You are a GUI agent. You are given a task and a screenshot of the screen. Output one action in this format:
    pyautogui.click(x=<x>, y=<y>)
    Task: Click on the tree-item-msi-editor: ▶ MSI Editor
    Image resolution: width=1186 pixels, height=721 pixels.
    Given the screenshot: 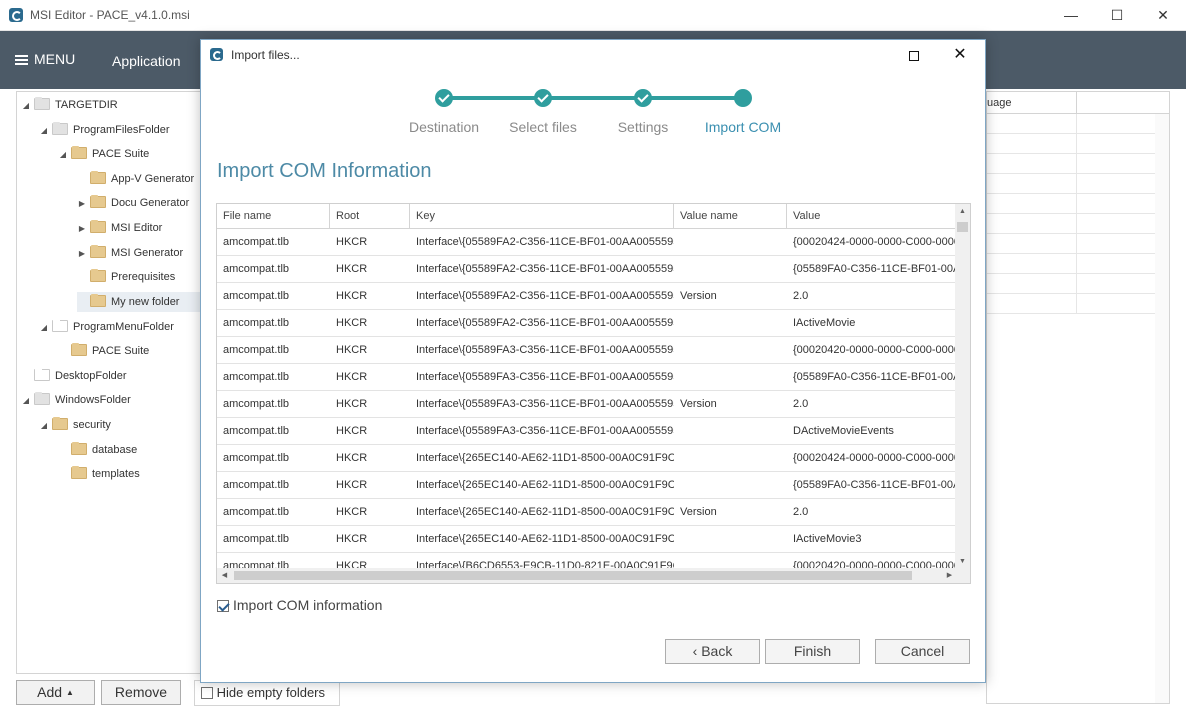 What is the action you would take?
    pyautogui.click(x=119, y=228)
    